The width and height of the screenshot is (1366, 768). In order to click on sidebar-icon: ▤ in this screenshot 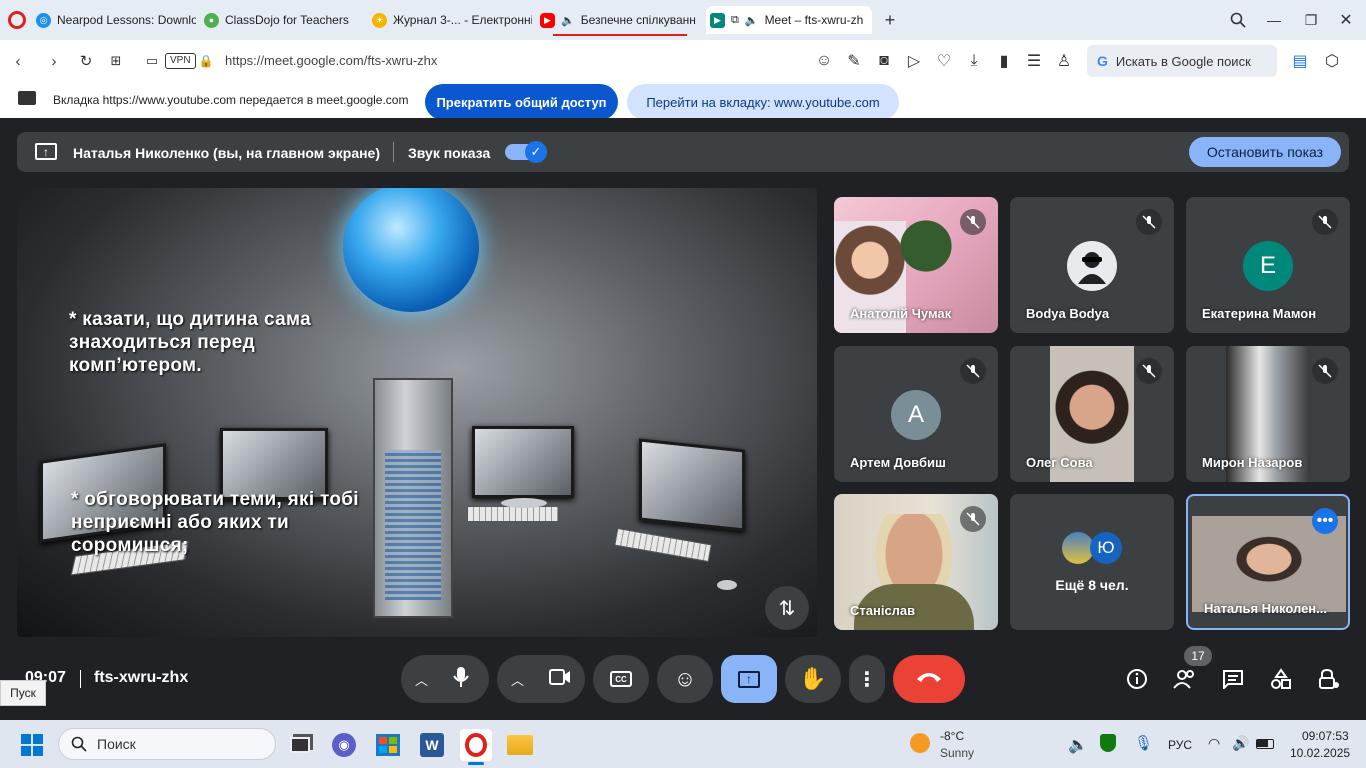, I will do `click(1300, 61)`.